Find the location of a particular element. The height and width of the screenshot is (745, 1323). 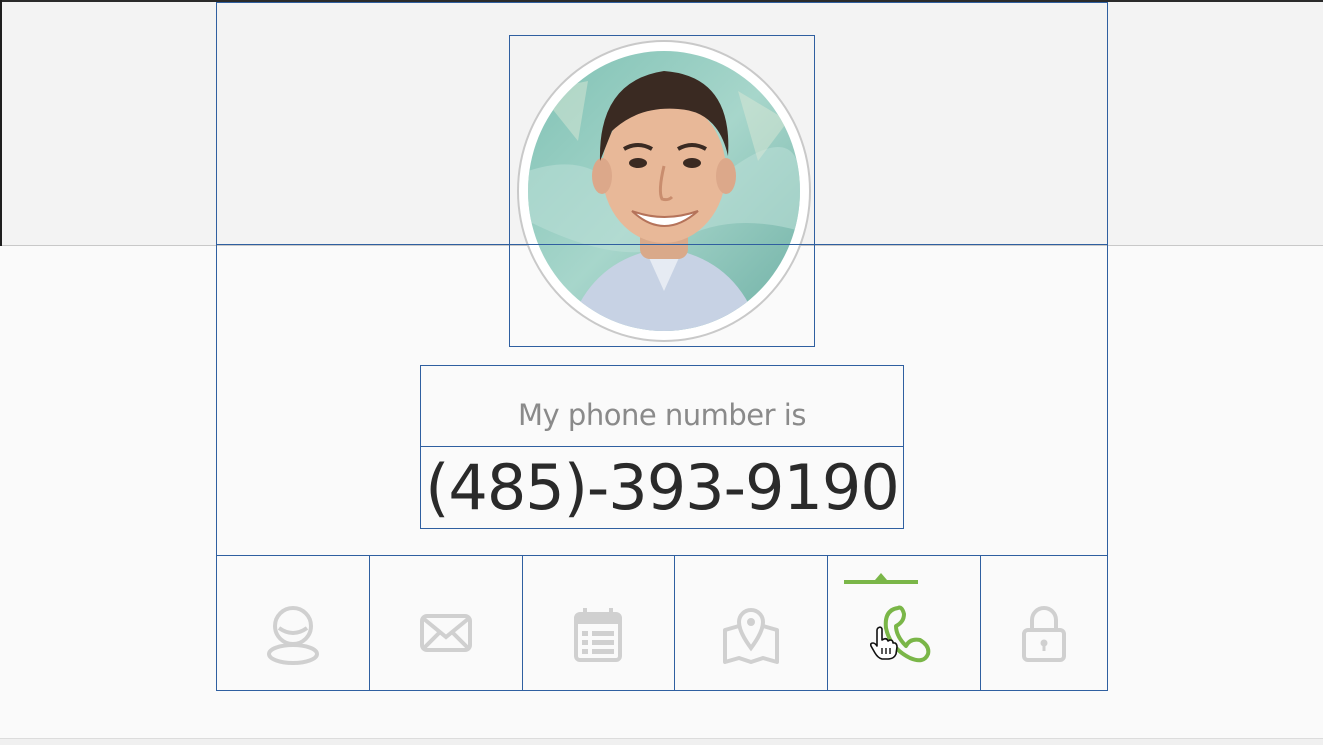

tab-phone is located at coordinates (904, 623).